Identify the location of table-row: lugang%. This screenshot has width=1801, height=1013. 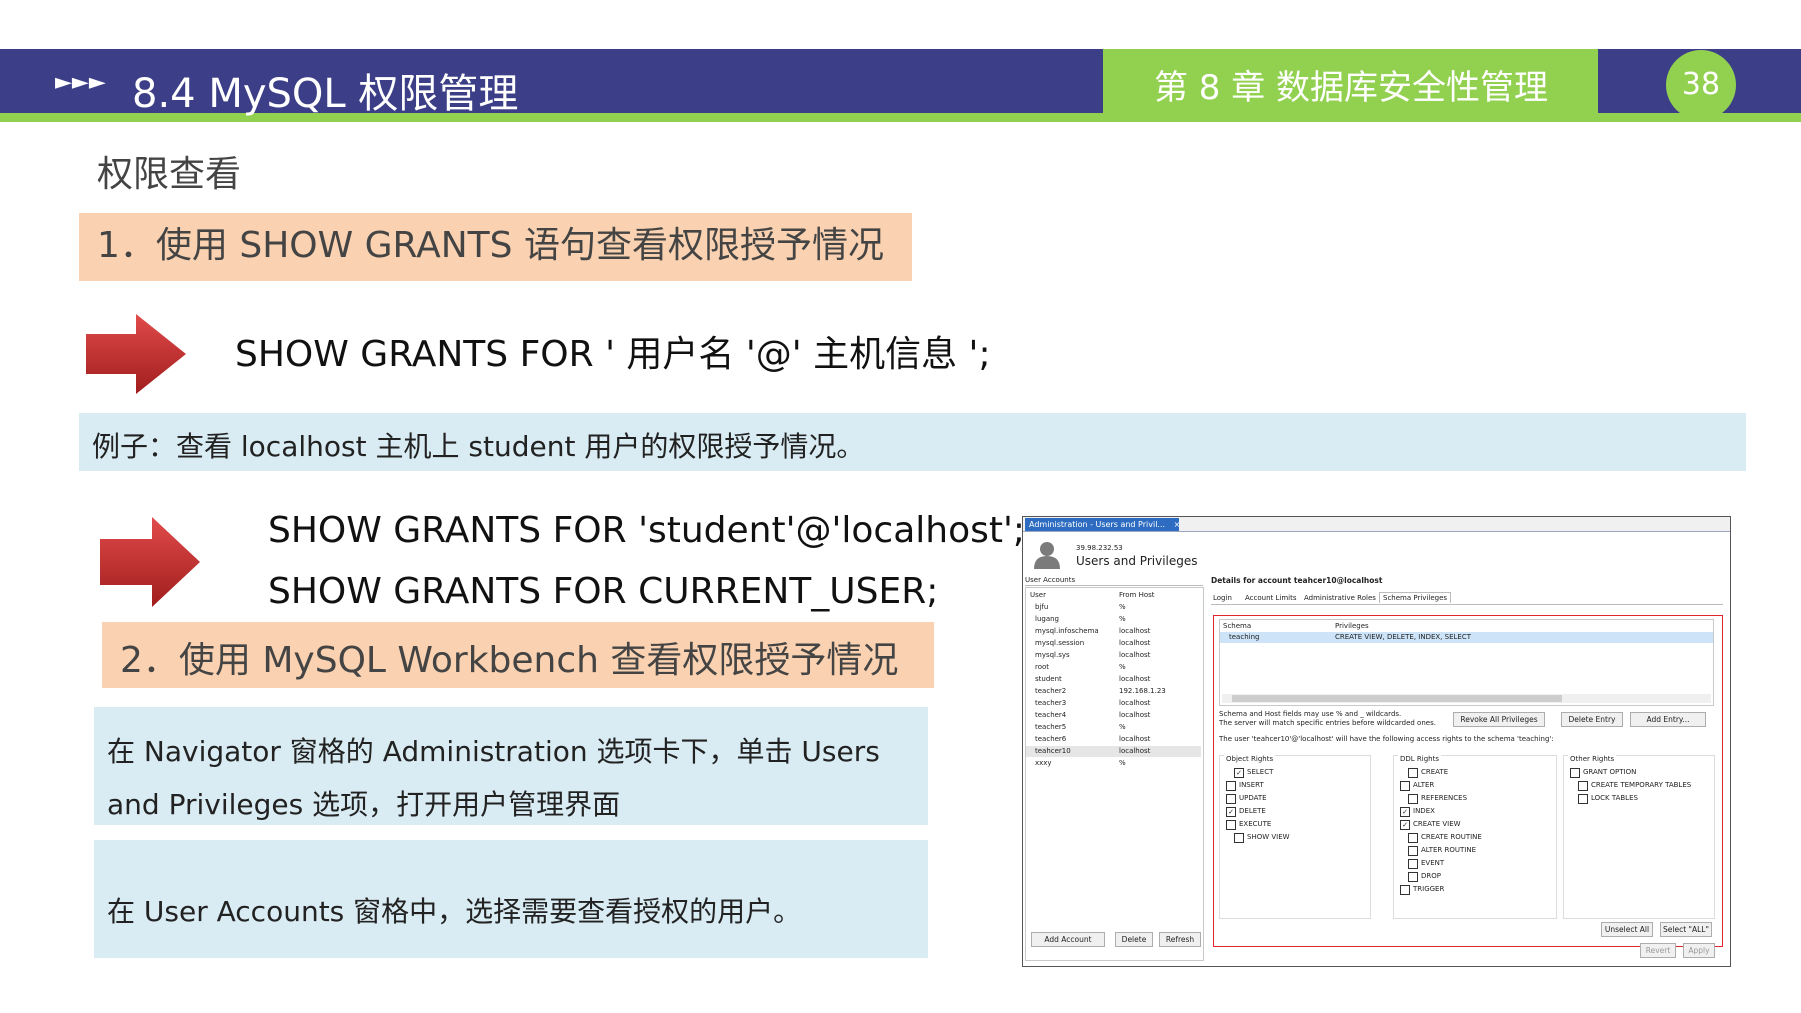
(1113, 619).